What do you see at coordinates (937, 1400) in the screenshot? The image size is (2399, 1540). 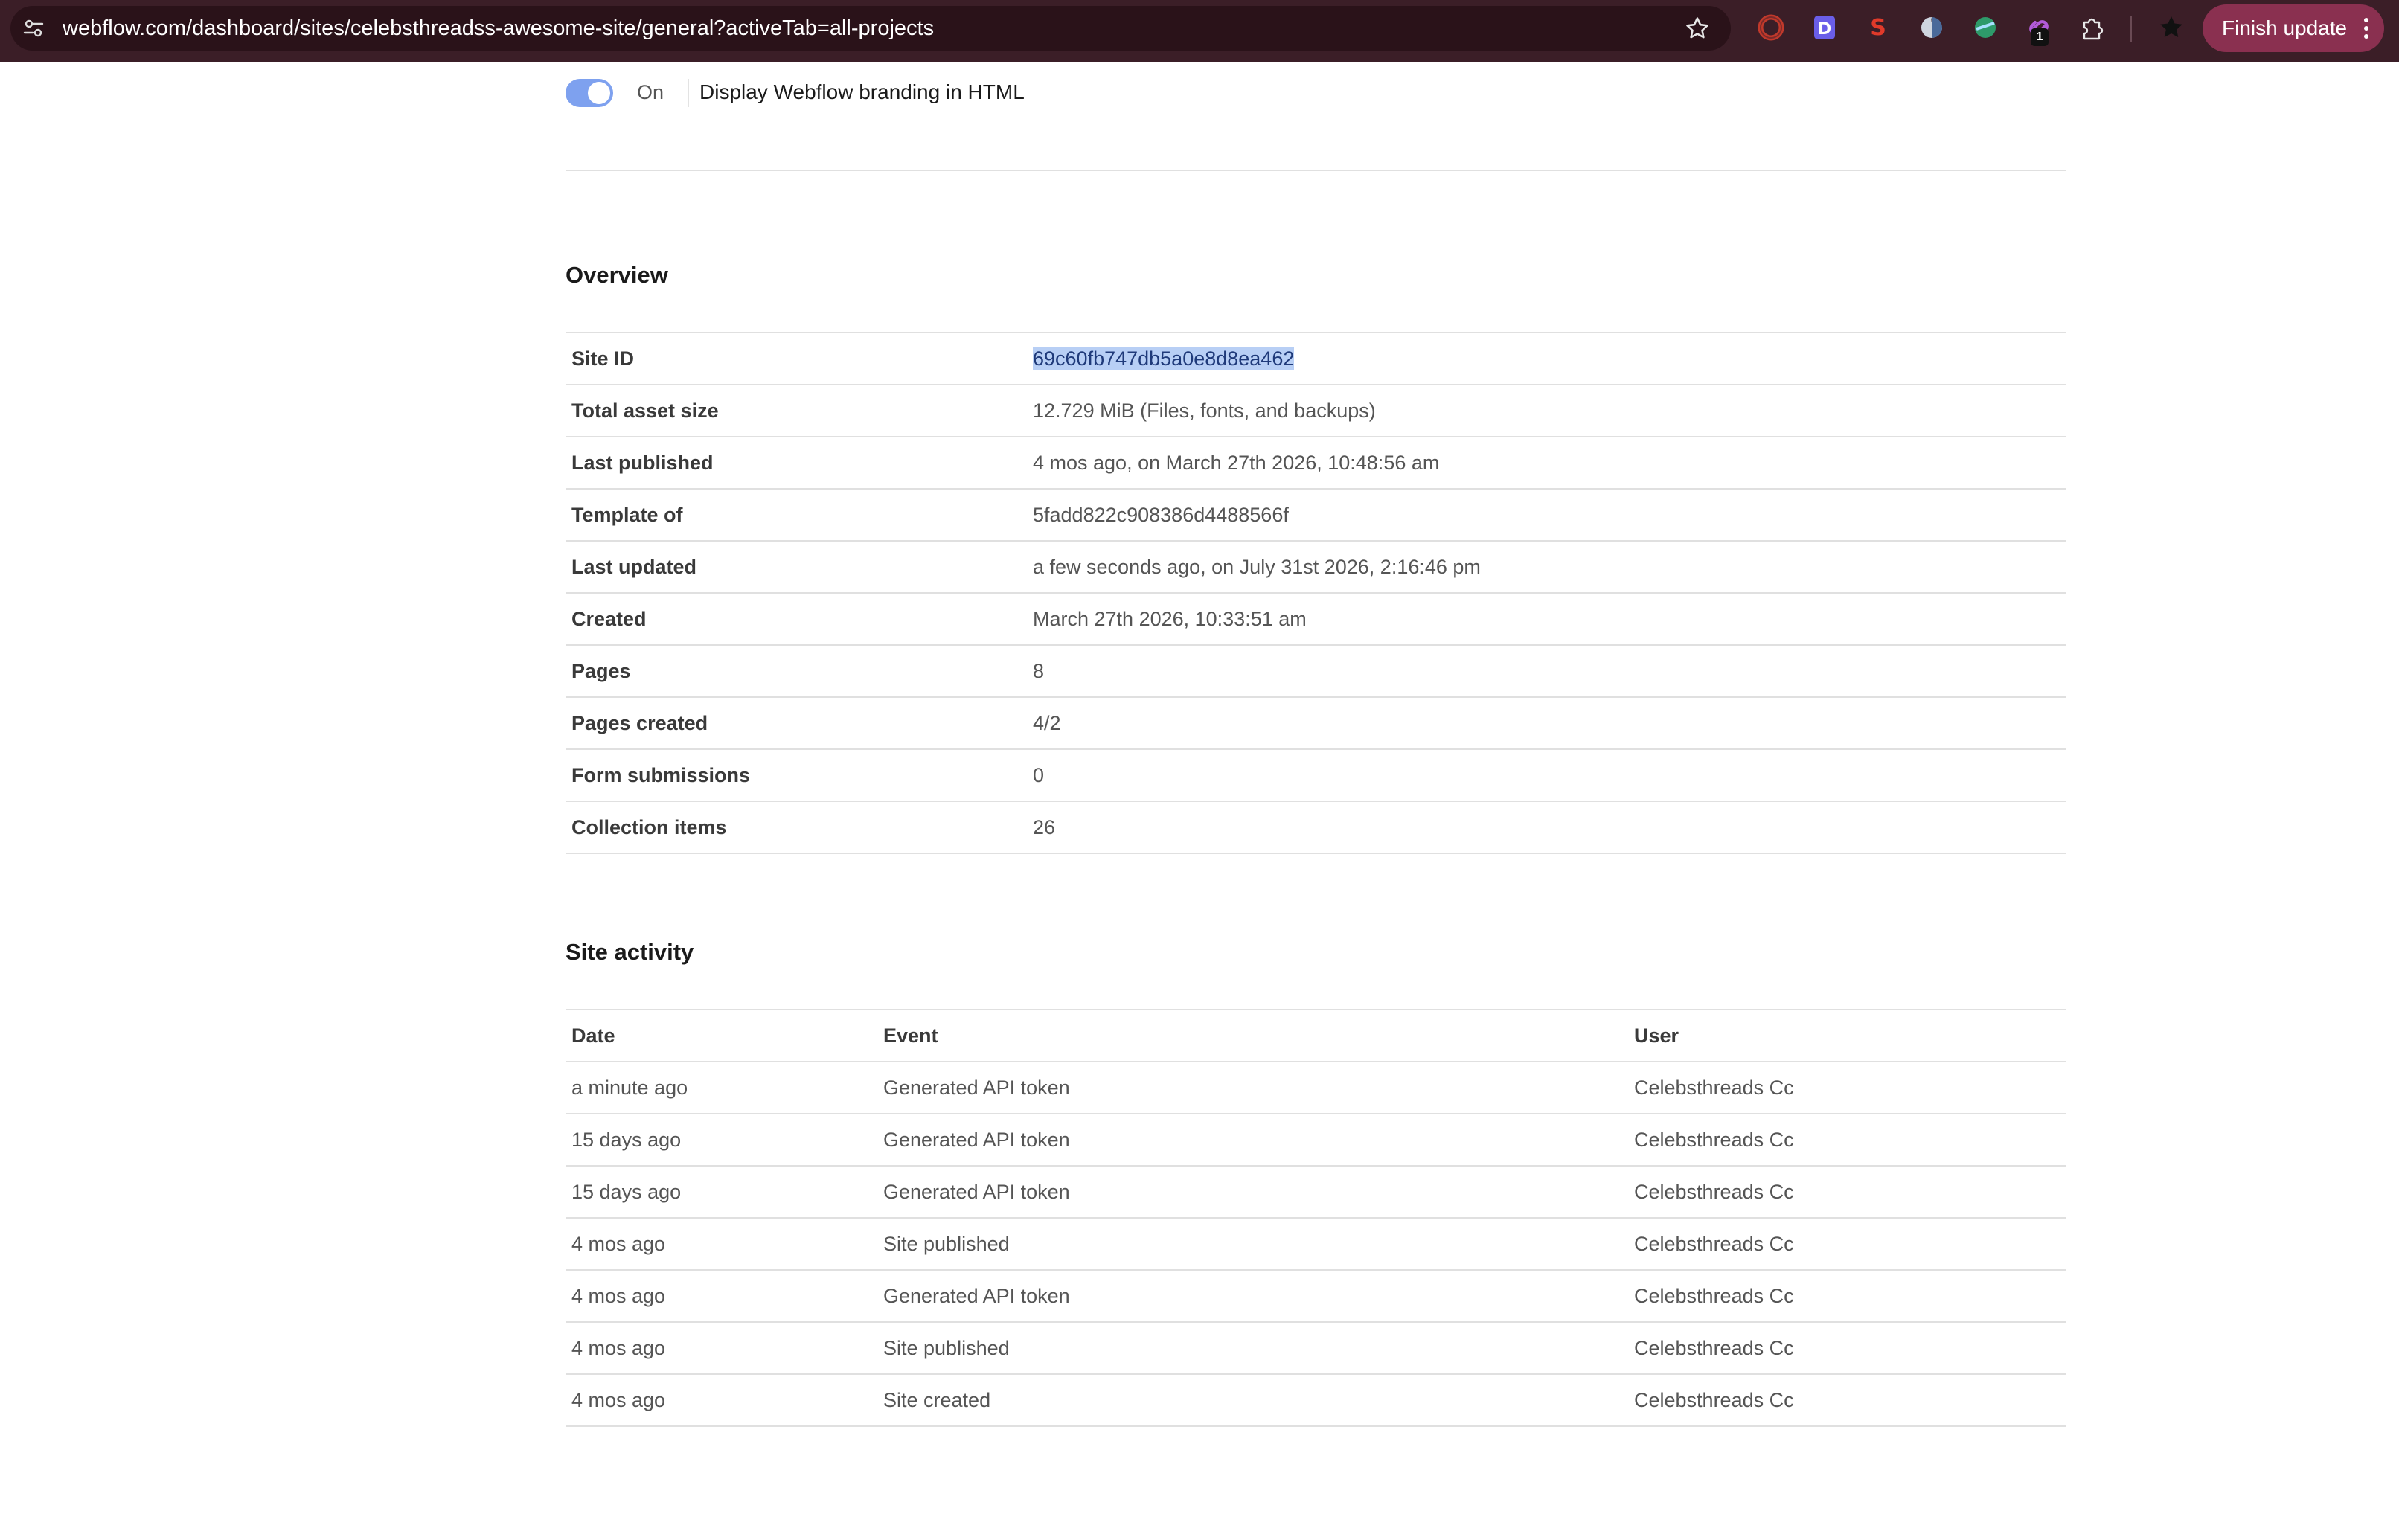 I see `activity-event: Site created` at bounding box center [937, 1400].